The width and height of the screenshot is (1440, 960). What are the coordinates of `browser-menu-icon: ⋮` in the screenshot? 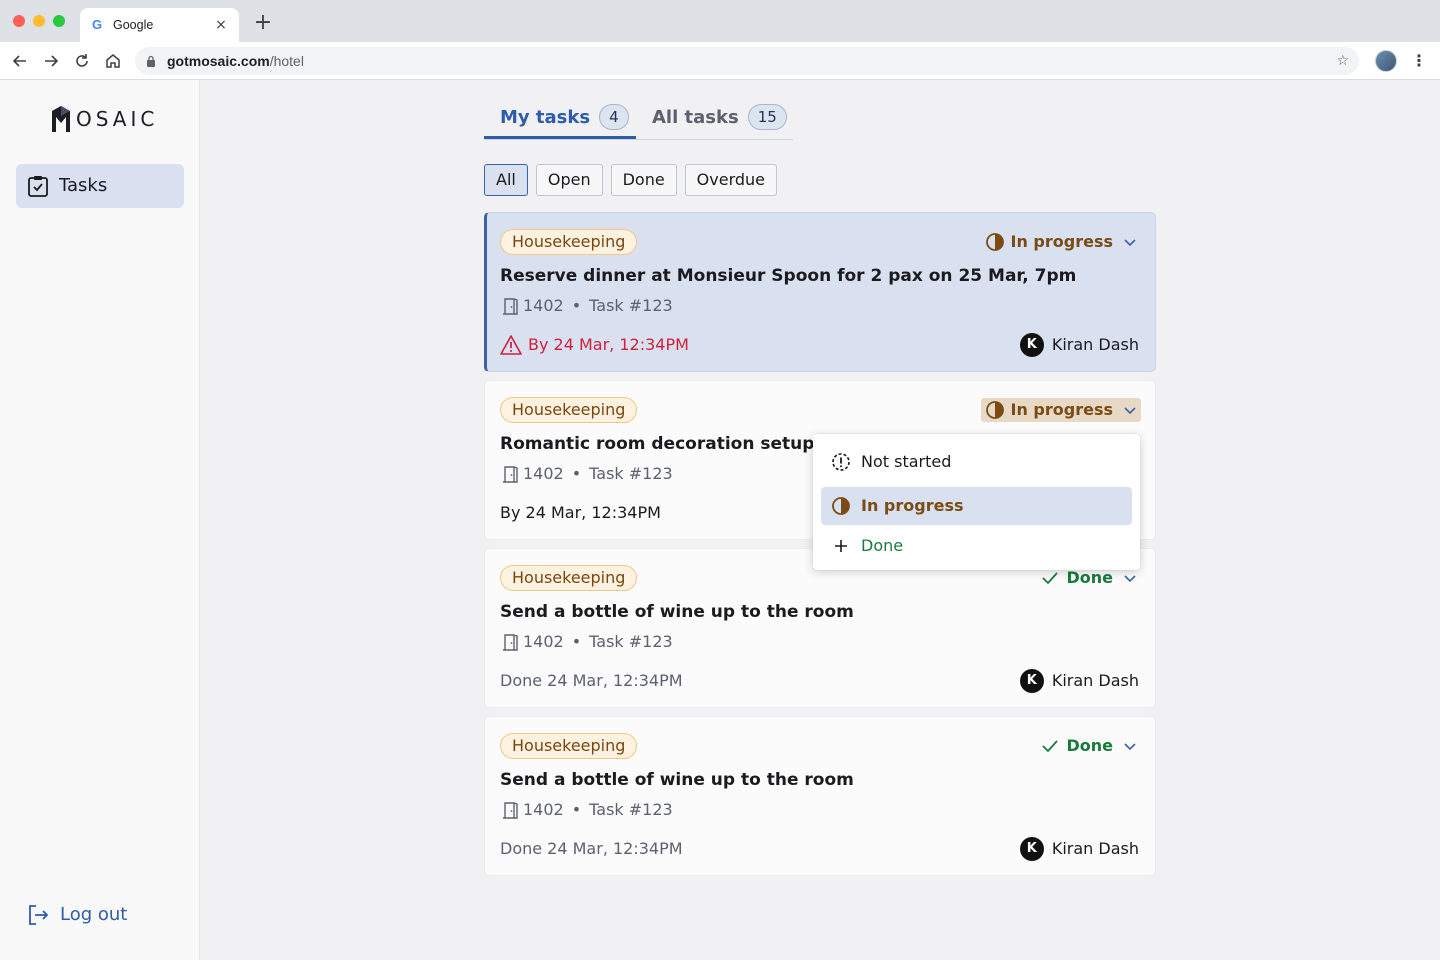 It's located at (1419, 61).